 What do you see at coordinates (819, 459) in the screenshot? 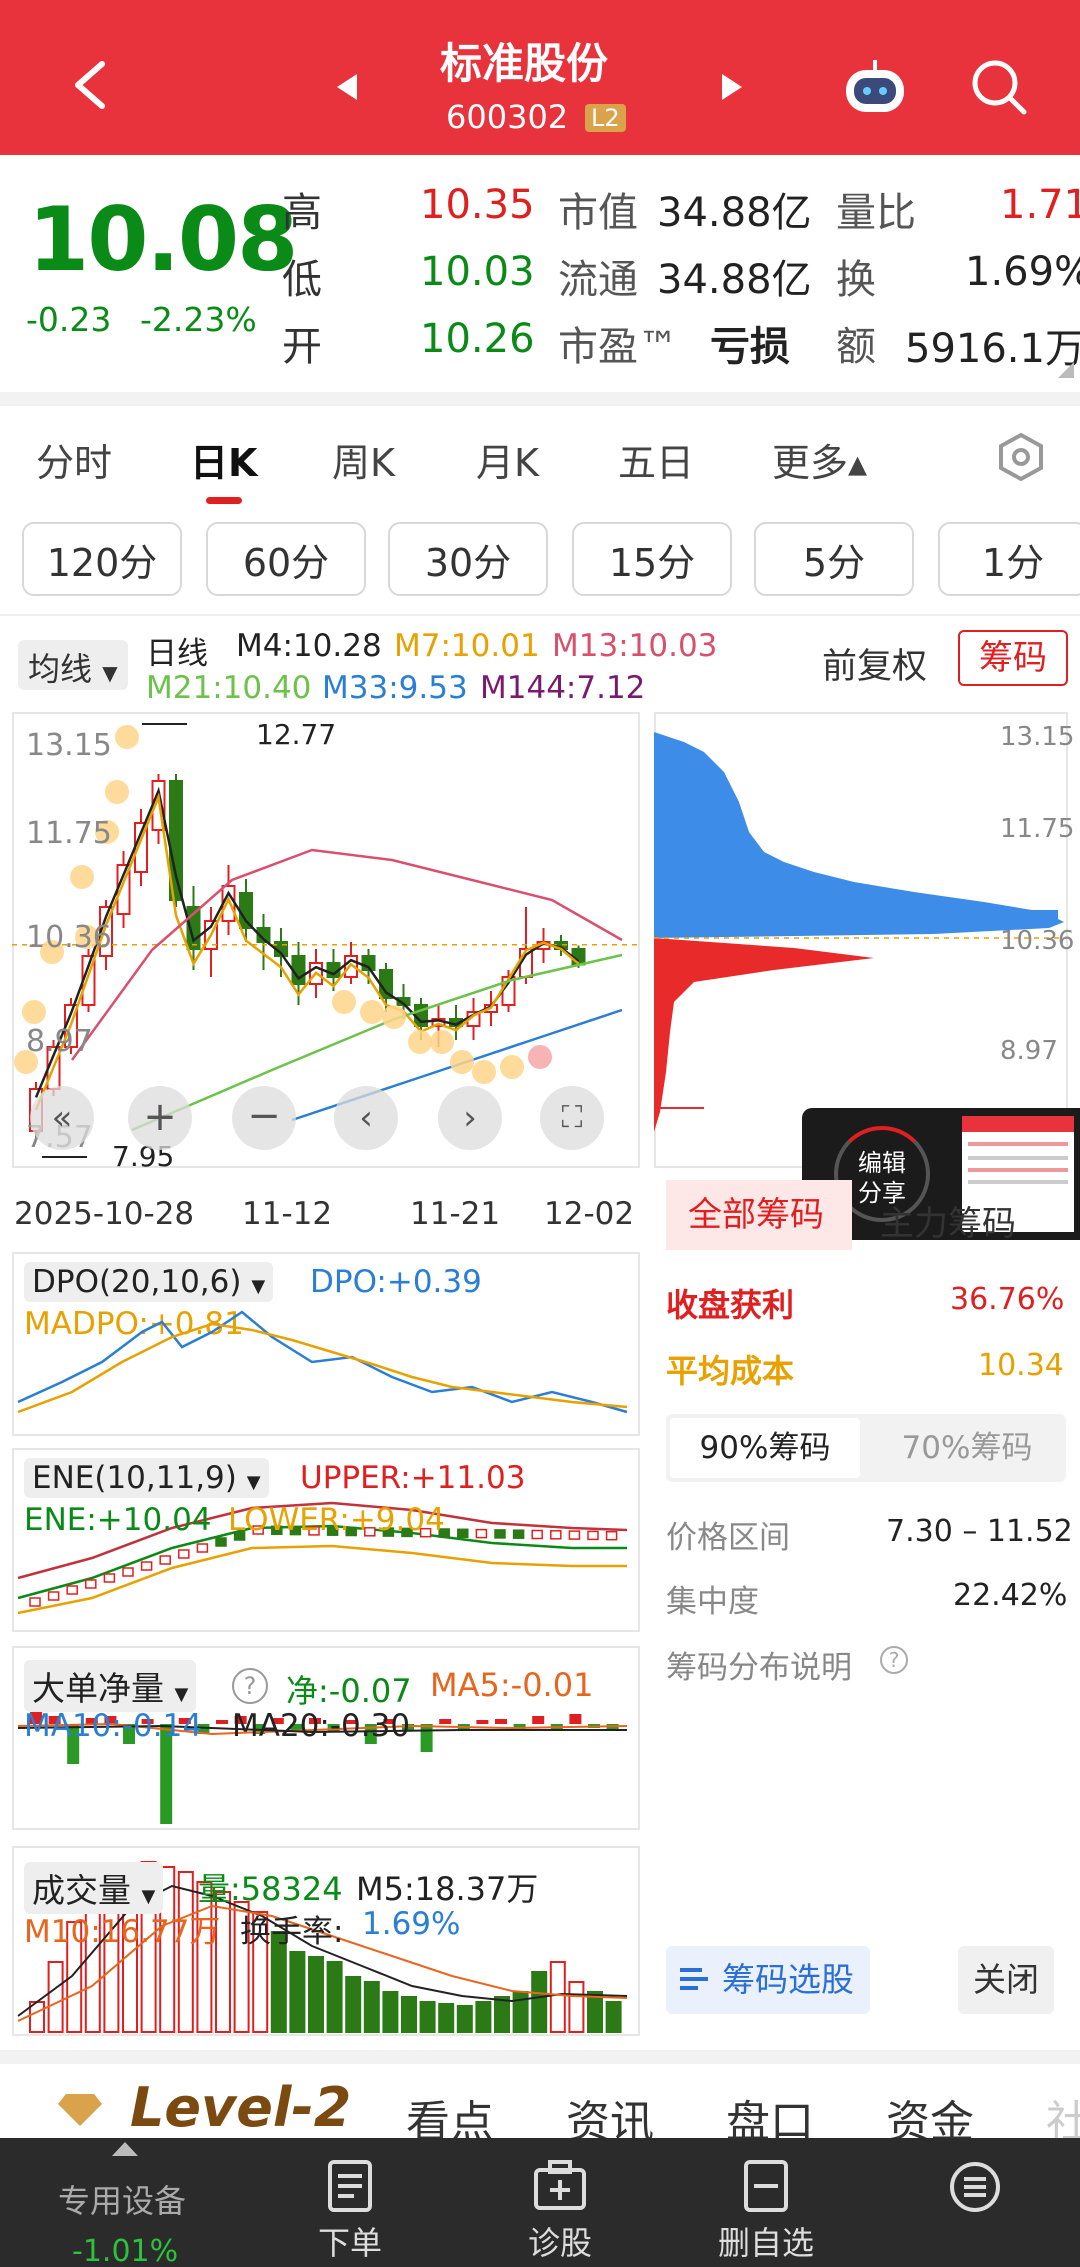
I see `tab-more: 更多▴` at bounding box center [819, 459].